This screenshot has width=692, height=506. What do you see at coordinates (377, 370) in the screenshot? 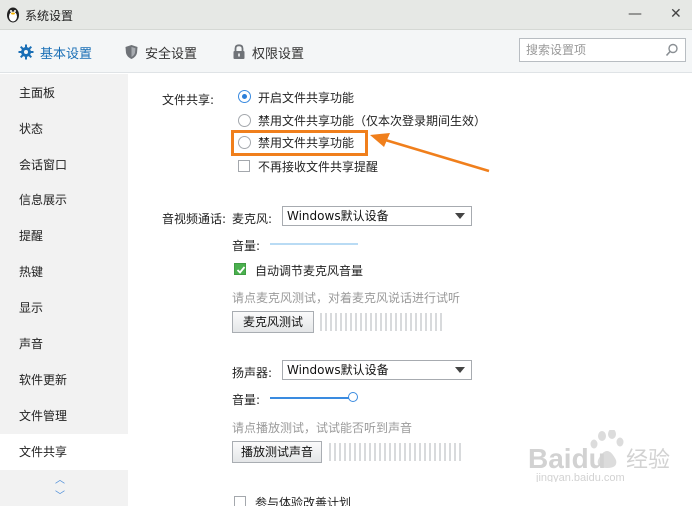
I see `speaker-device-select: Windows默认设备` at bounding box center [377, 370].